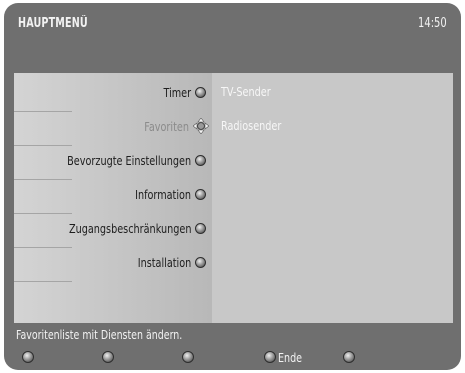  Describe the element at coordinates (177, 92) in the screenshot. I see `menu-item-label: Timer` at that location.